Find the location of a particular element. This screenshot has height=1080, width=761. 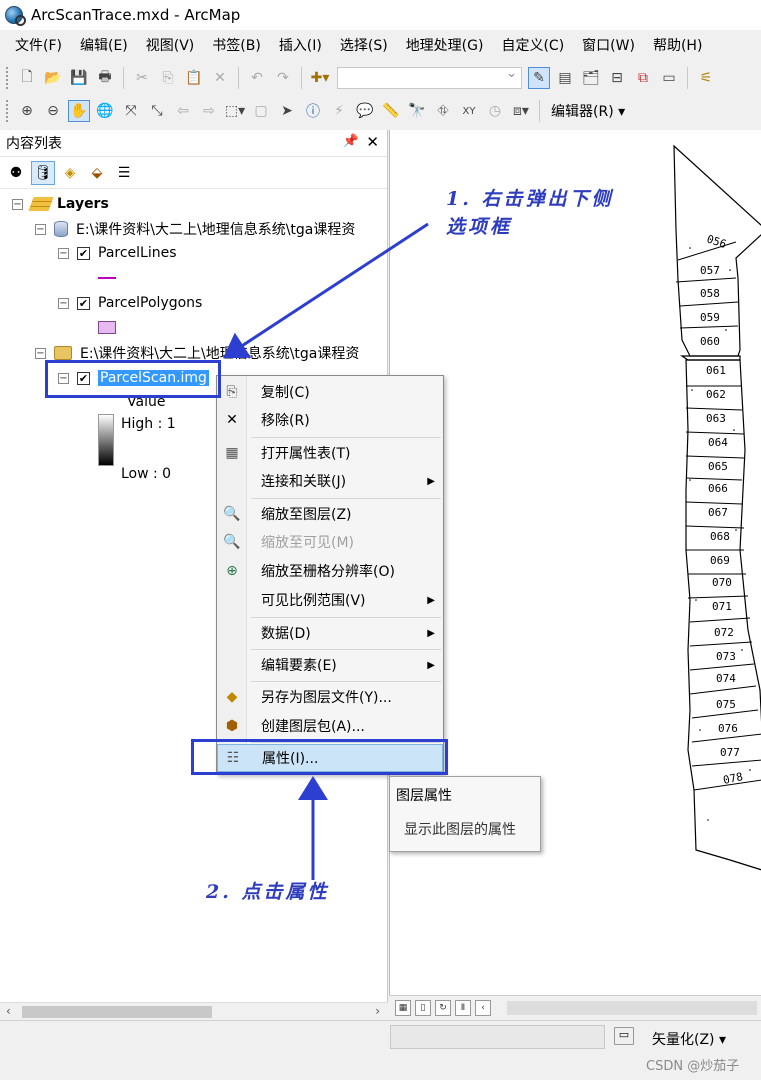

fixed-zoom-out-icon: ⤡ is located at coordinates (157, 111).